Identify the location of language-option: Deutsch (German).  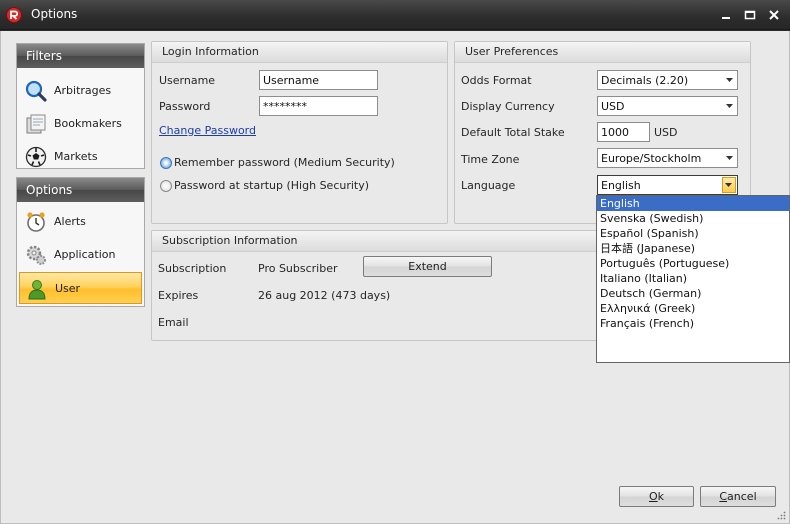
(693, 293).